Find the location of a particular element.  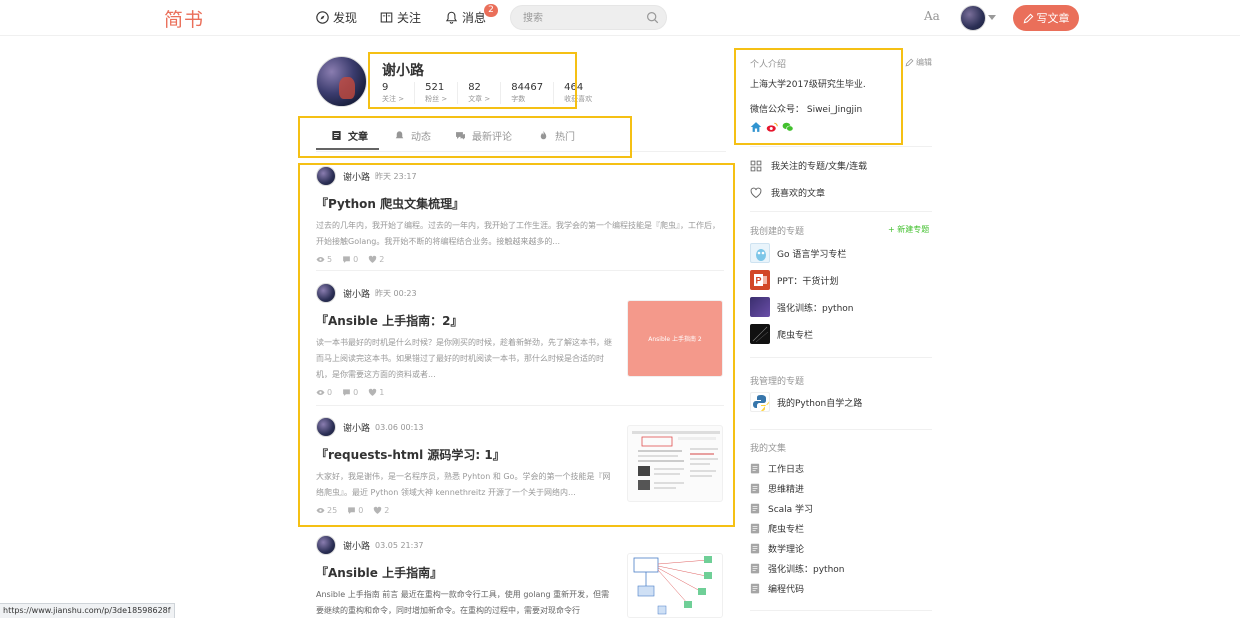

article-title: 『requests-html 源码学习: 1』 is located at coordinates (466, 454).